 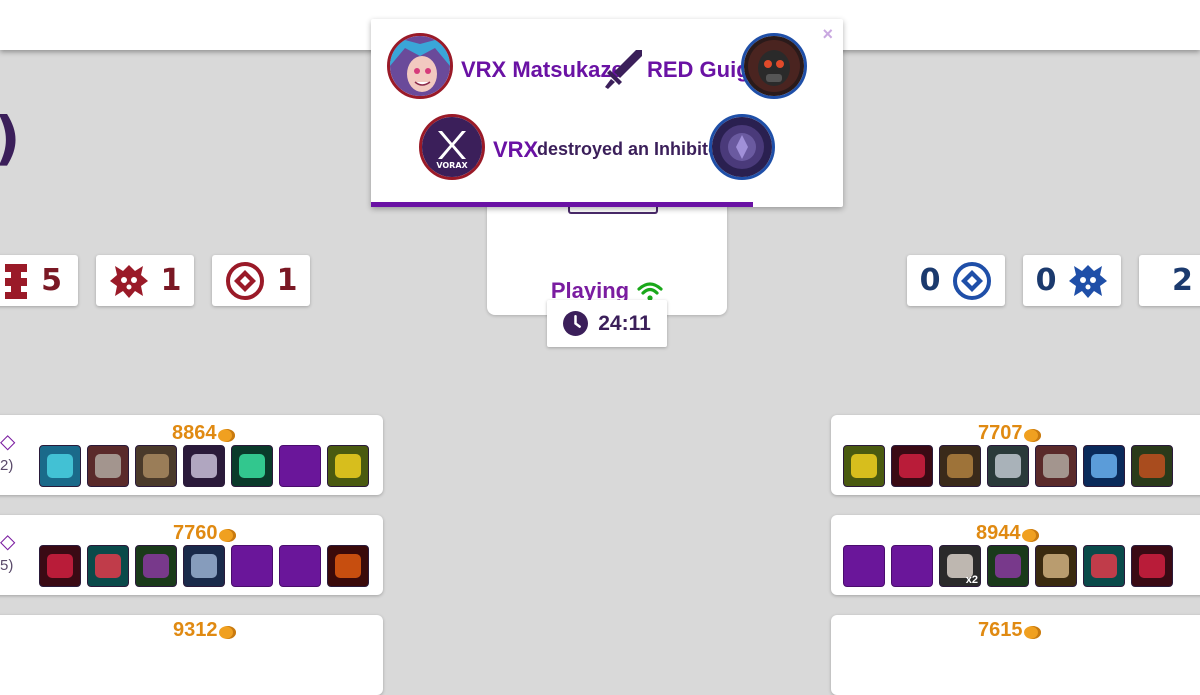 What do you see at coordinates (1000, 433) in the screenshot?
I see `gold-amount: 7707` at bounding box center [1000, 433].